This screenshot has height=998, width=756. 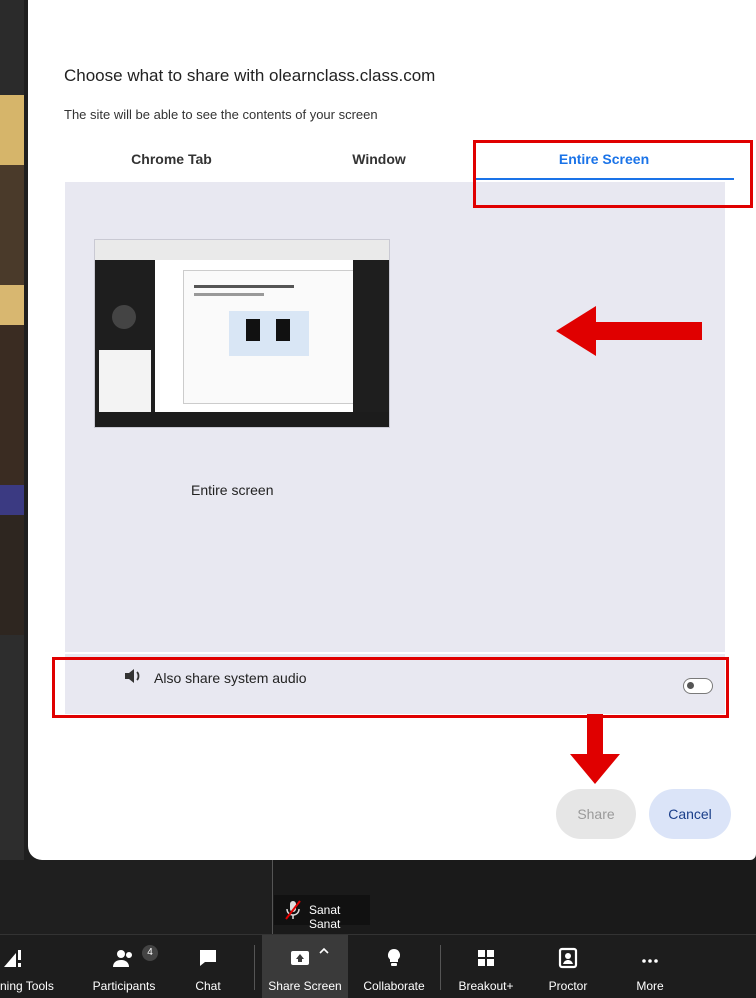 I want to click on down-arrow-icon, so click(x=595, y=749).